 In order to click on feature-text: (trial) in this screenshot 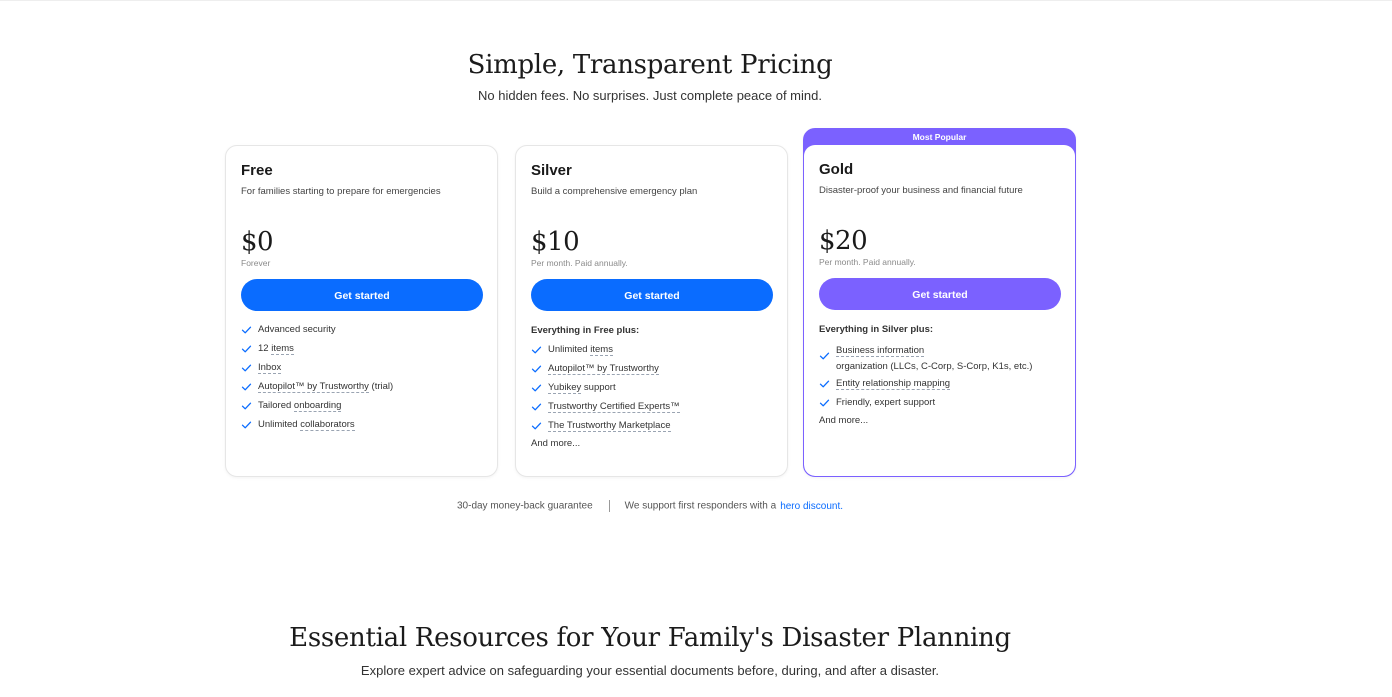, I will do `click(381, 386)`.